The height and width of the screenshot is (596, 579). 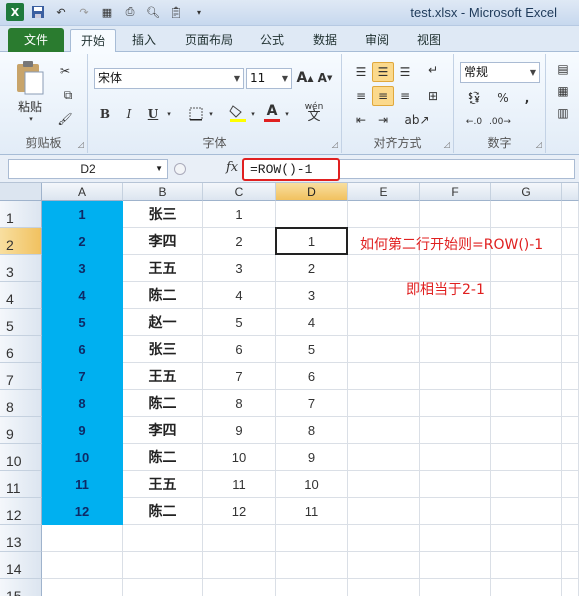 I want to click on cell-g3, so click(x=526, y=268).